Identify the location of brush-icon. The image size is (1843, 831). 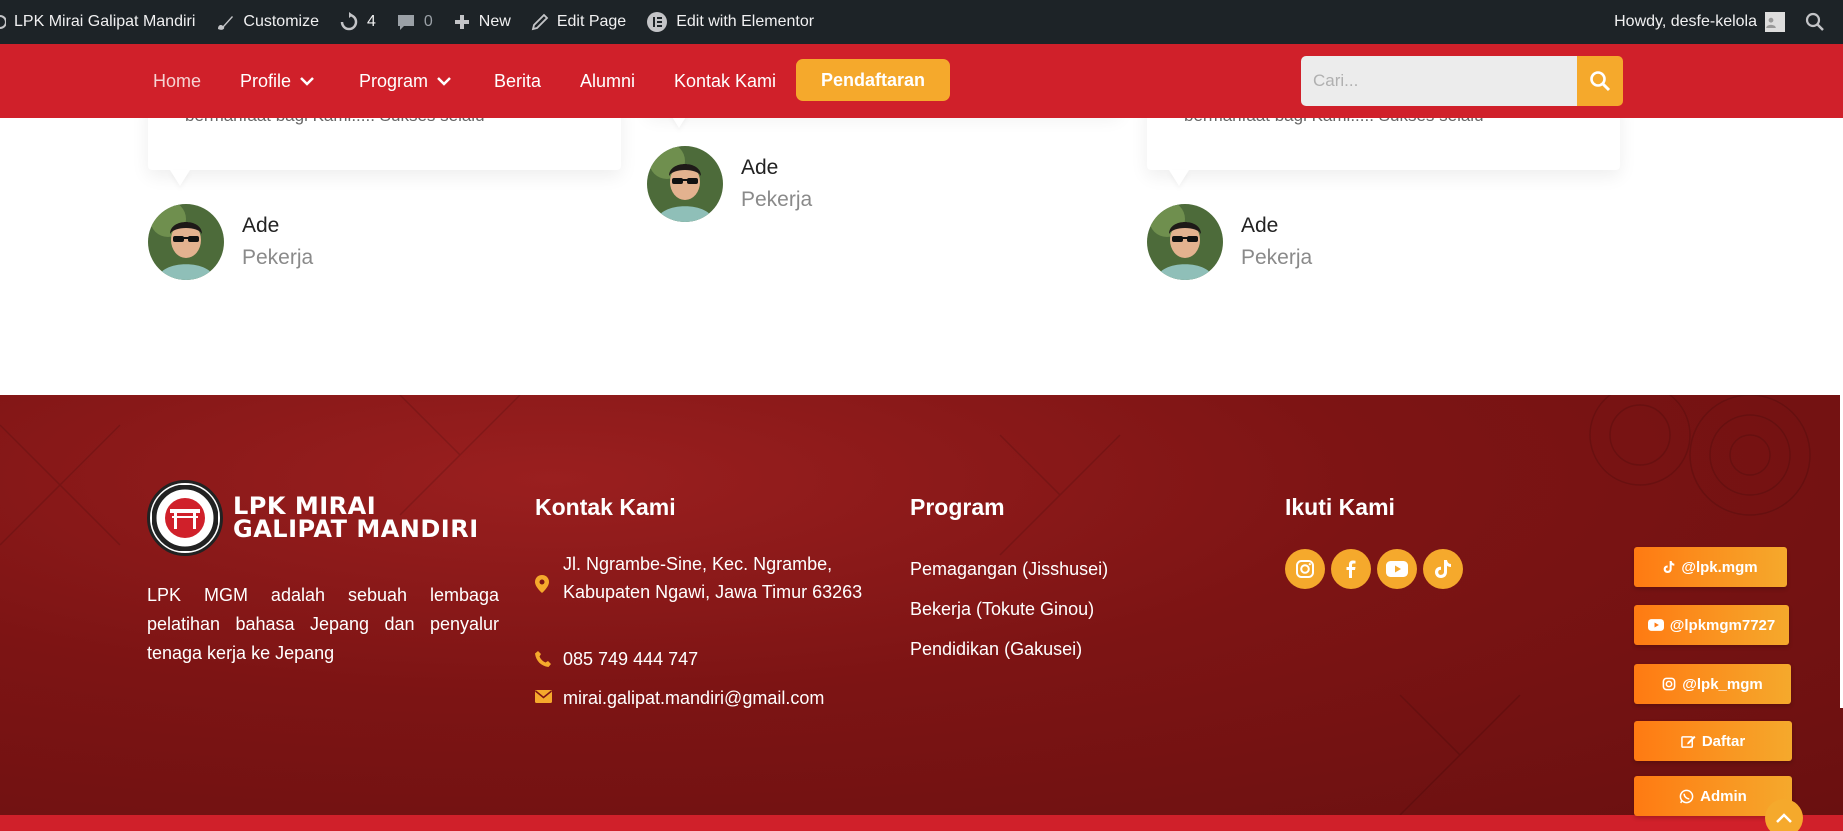
(226, 23).